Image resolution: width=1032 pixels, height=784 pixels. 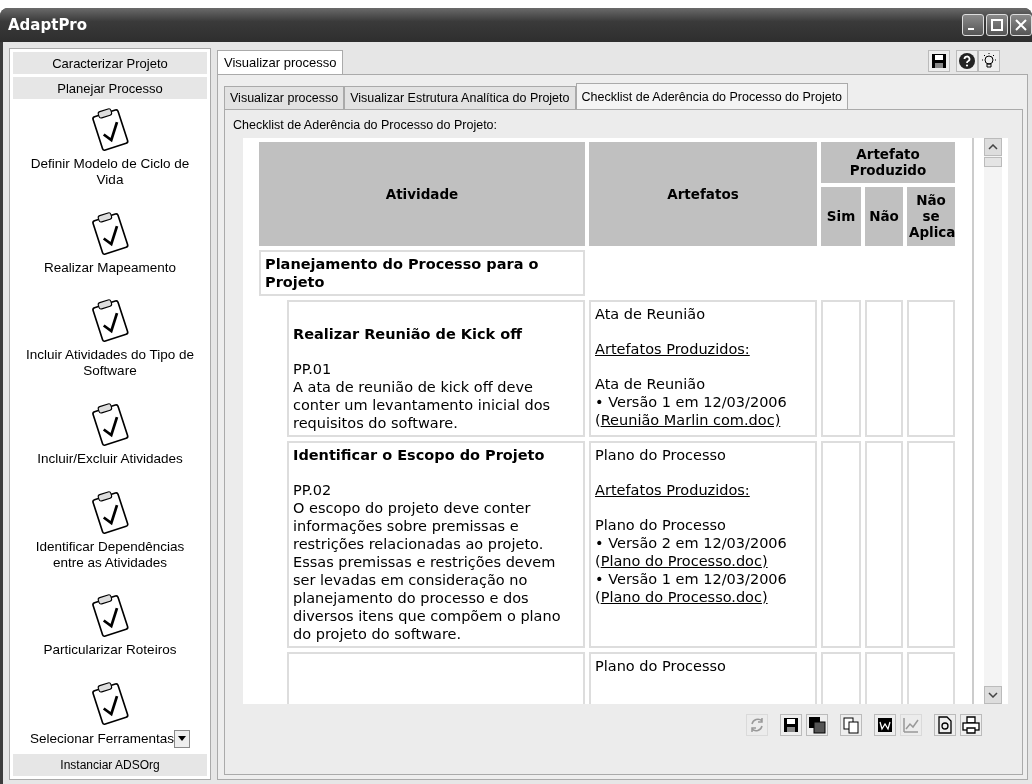 I want to click on column-header: Atividade, so click(x=422, y=194).